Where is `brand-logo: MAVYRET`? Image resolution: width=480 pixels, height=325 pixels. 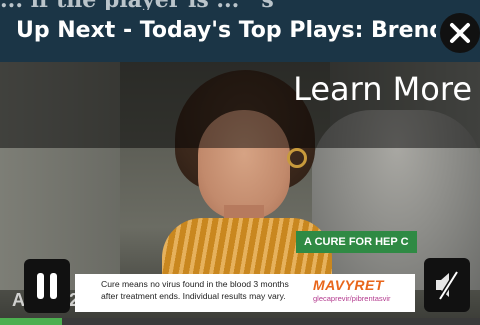
brand-logo: MAVYRET is located at coordinates (348, 285).